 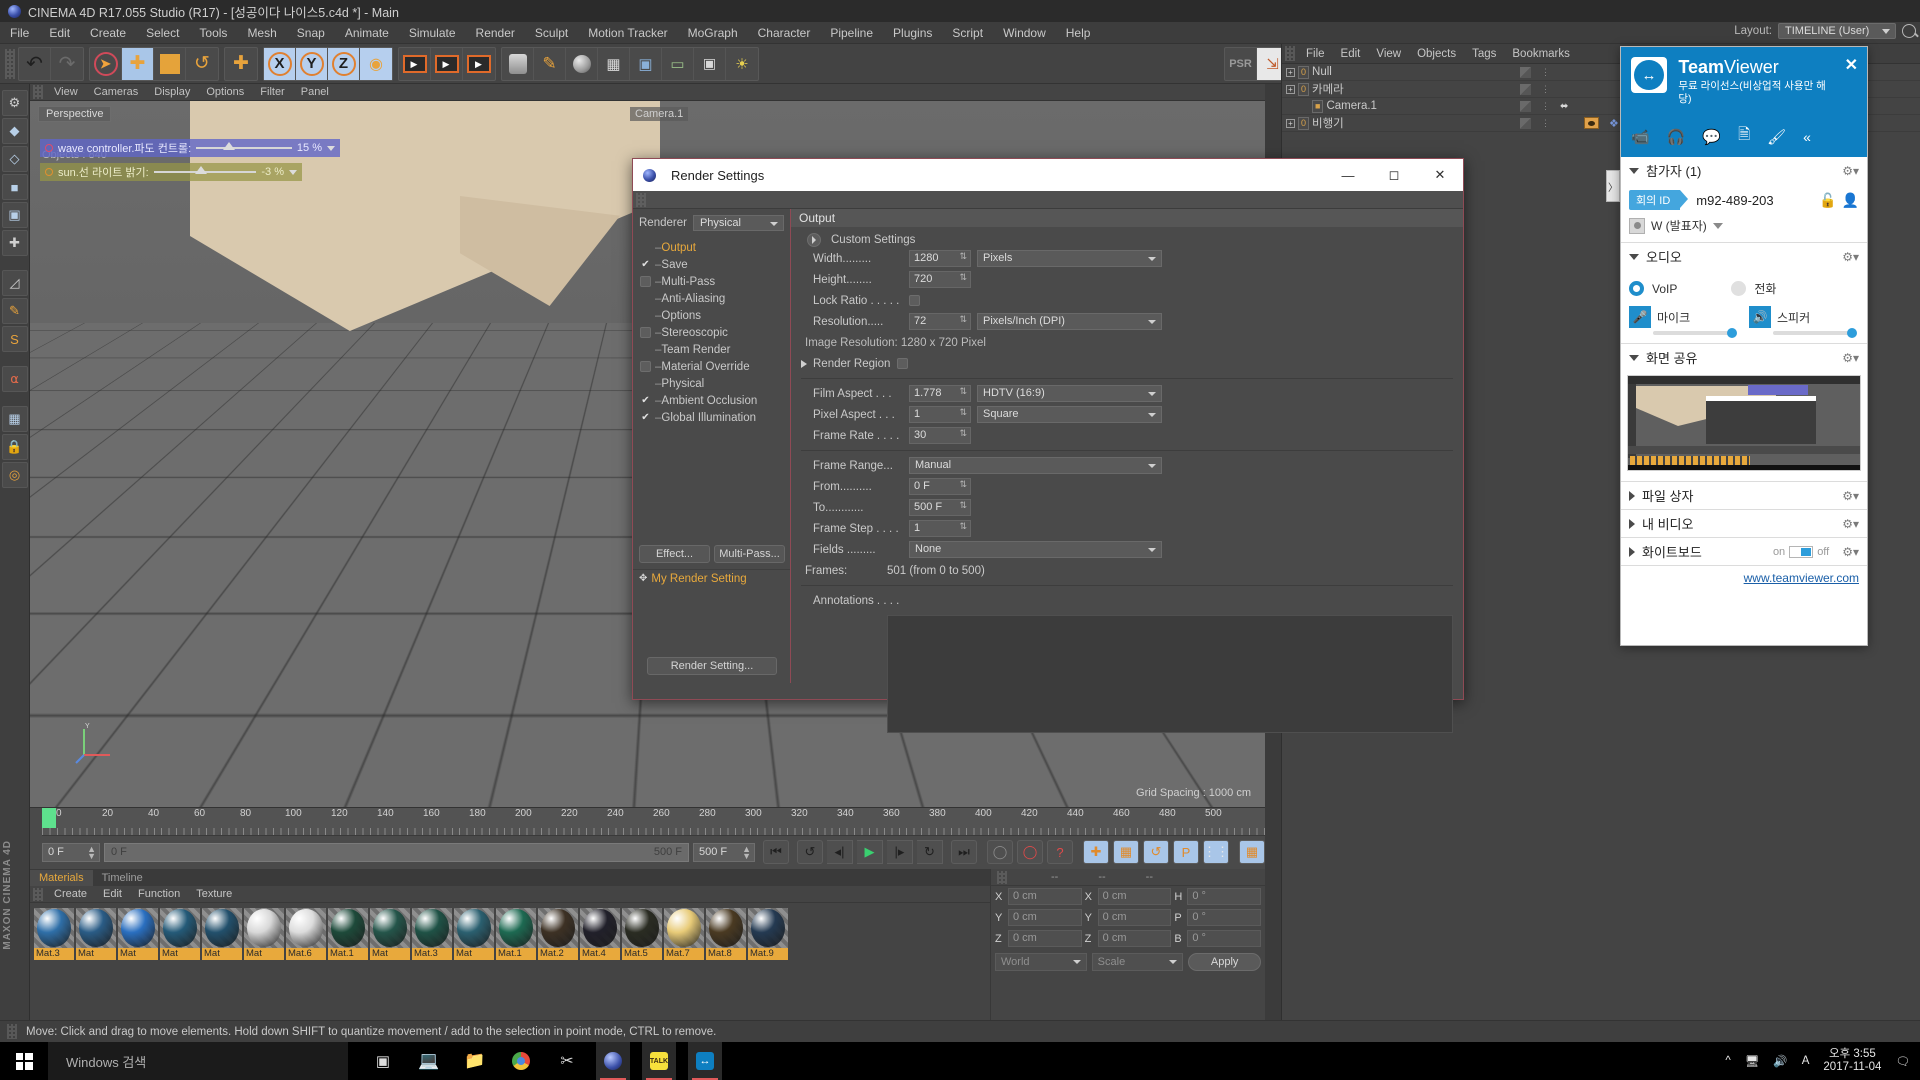 What do you see at coordinates (12, 1031) in the screenshot?
I see `status-bar-grip` at bounding box center [12, 1031].